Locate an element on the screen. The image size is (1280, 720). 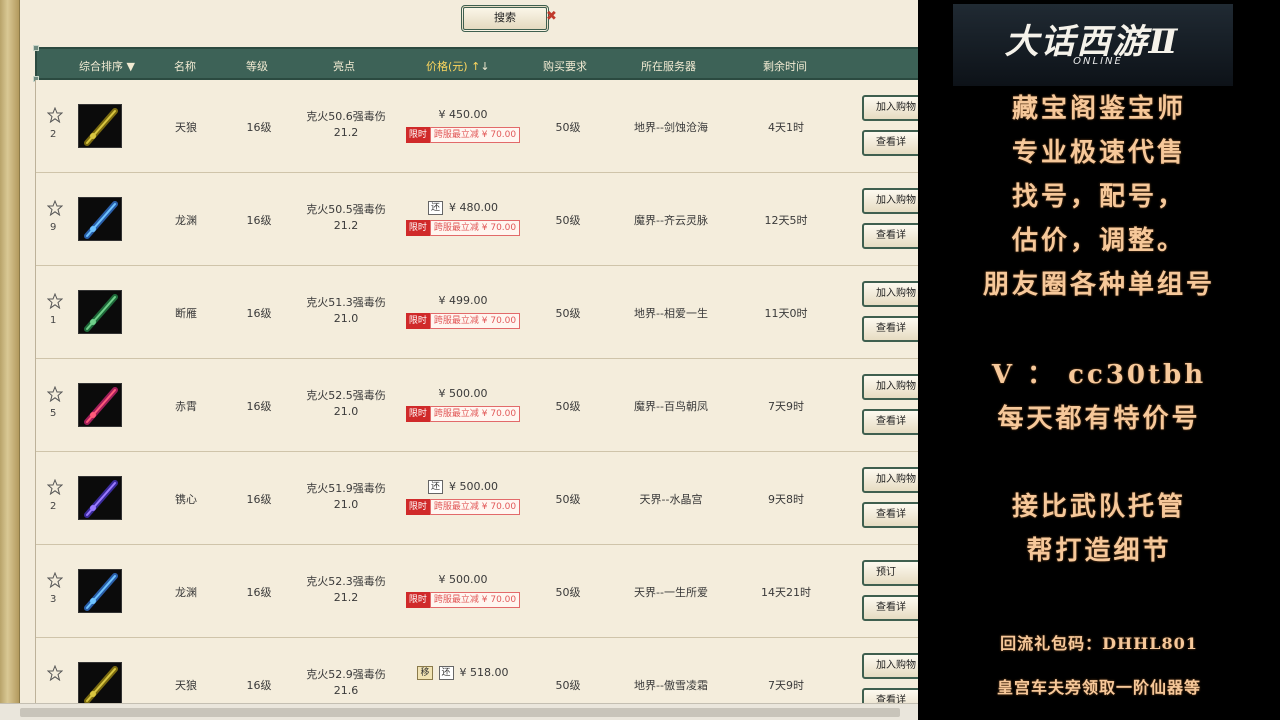
item-highlight: 克火52.9强毒伤 21.6 is located at coordinates (346, 683).